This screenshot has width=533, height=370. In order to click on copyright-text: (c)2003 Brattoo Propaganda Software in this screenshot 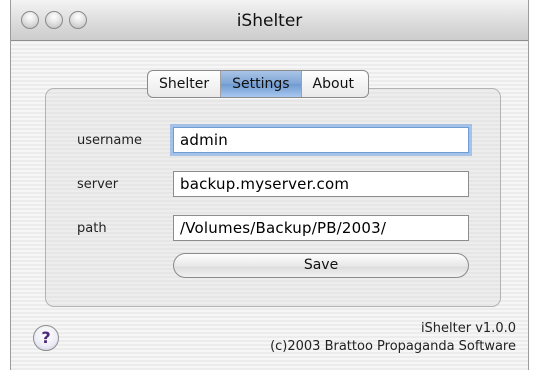, I will do `click(393, 346)`.